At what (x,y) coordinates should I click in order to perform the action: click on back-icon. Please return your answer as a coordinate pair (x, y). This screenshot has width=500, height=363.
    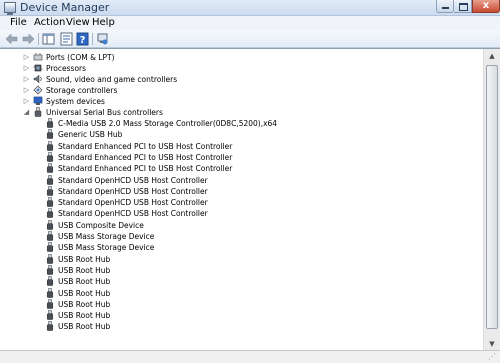
    Looking at the image, I should click on (11, 39).